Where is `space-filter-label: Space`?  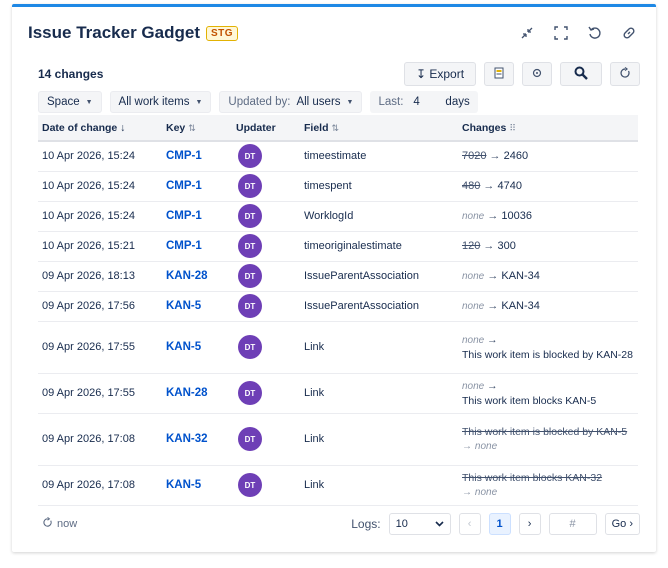
space-filter-label: Space is located at coordinates (63, 102).